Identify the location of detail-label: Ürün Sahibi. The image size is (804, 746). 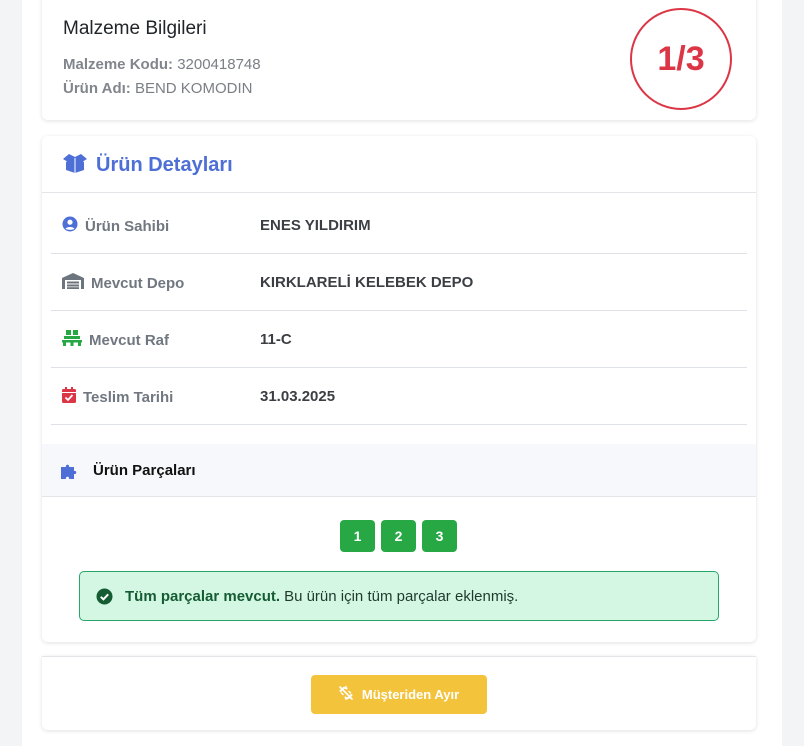
(127, 226).